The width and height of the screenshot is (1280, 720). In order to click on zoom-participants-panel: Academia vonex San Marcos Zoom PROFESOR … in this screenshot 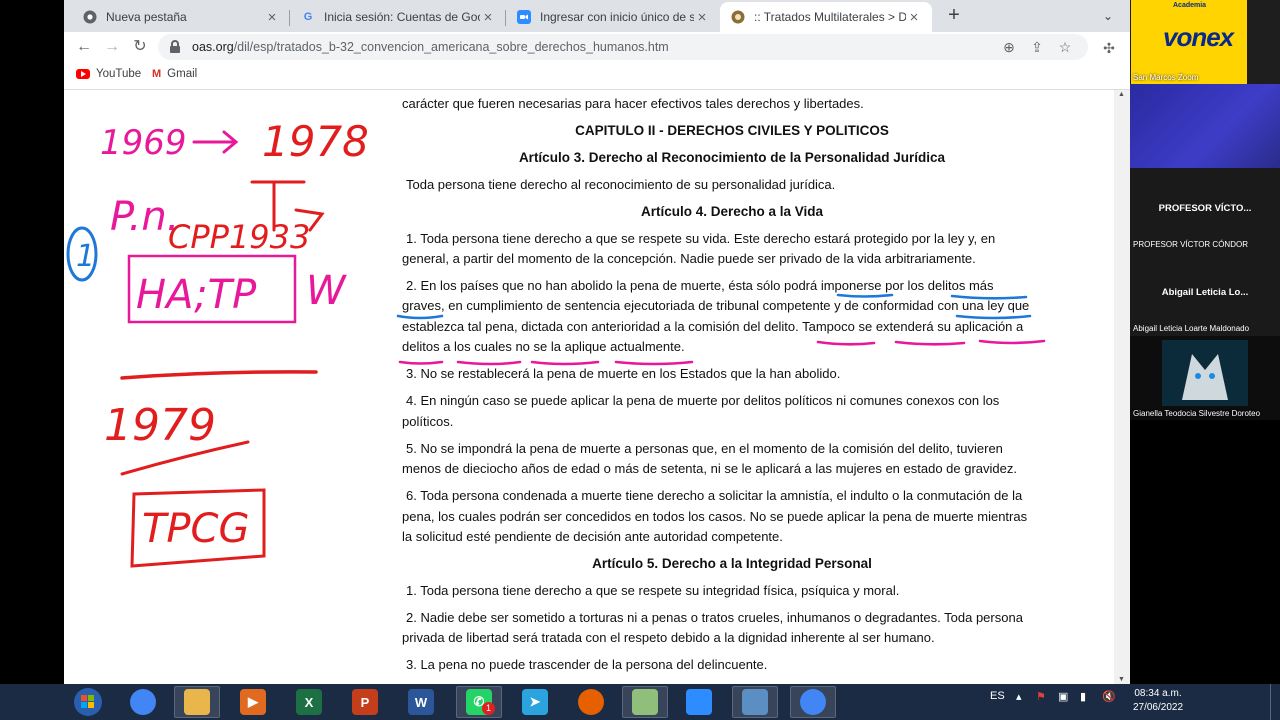, I will do `click(1205, 210)`.